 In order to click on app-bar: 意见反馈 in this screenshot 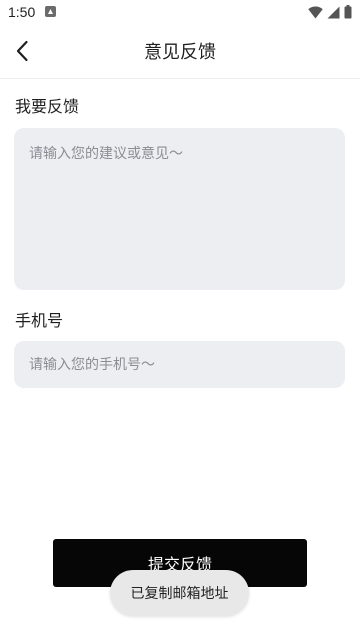, I will do `click(180, 51)`.